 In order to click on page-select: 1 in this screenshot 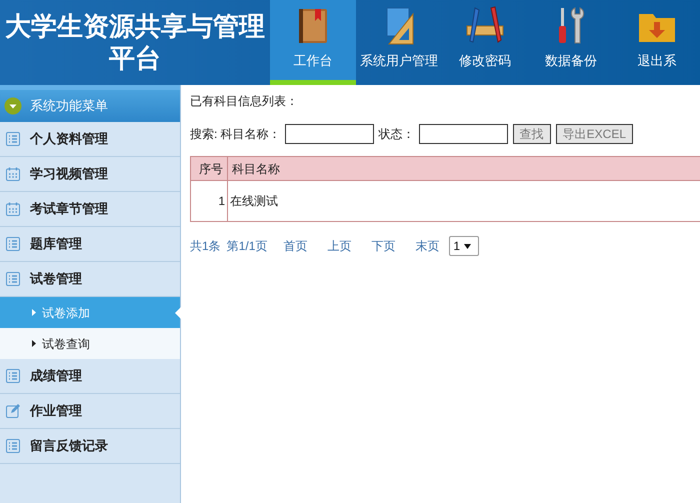, I will do `click(464, 246)`.